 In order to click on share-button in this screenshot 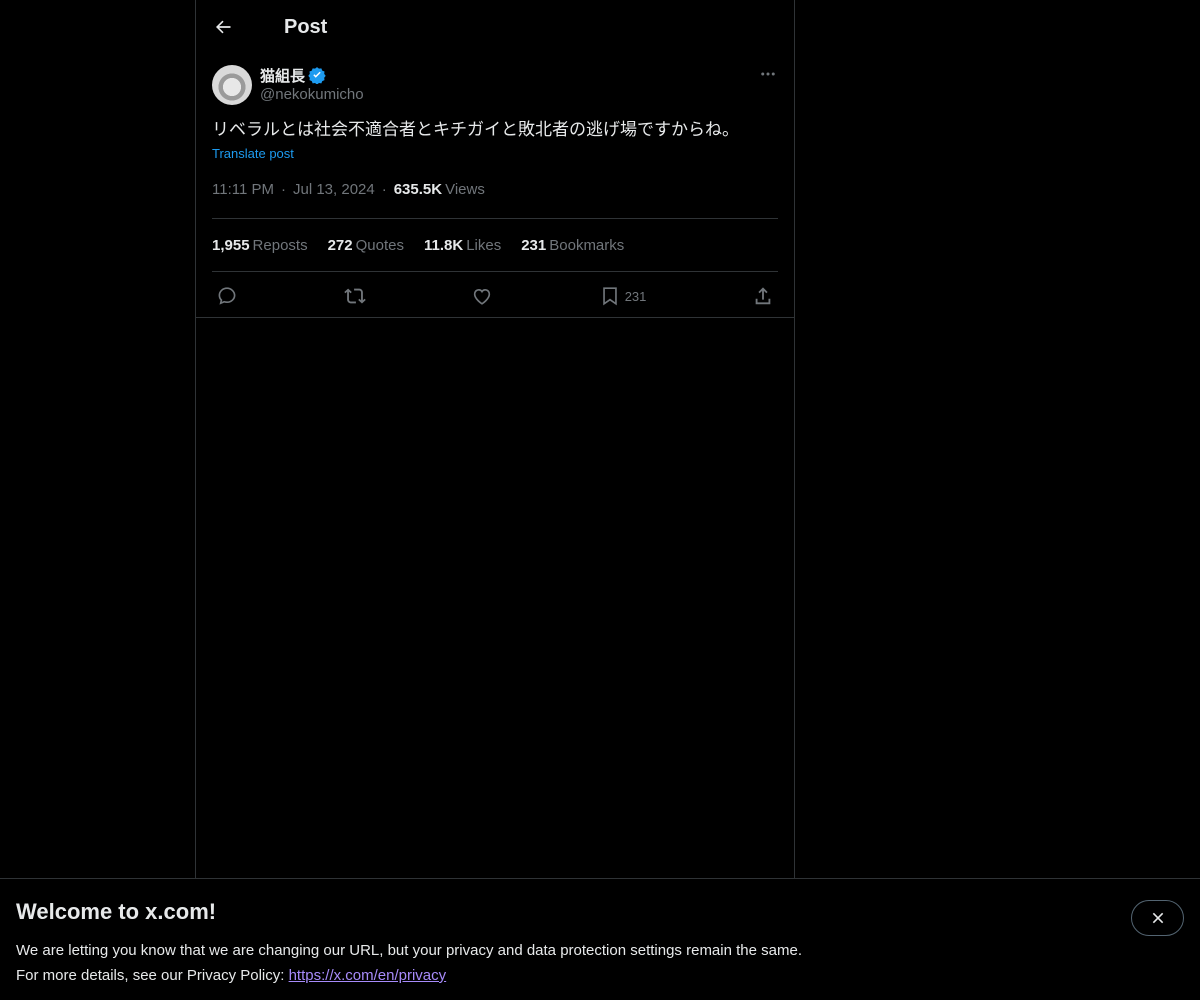, I will do `click(763, 296)`.